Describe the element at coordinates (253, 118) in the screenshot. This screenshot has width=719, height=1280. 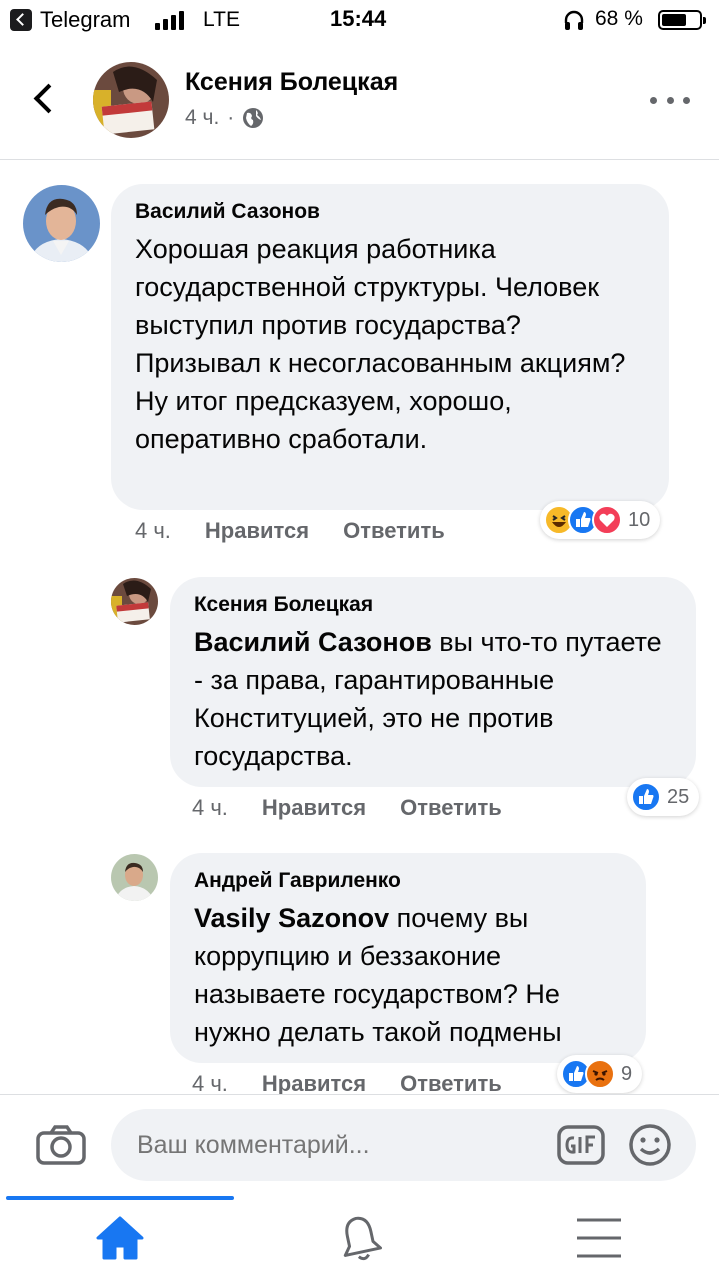
I see `globe-icon` at that location.